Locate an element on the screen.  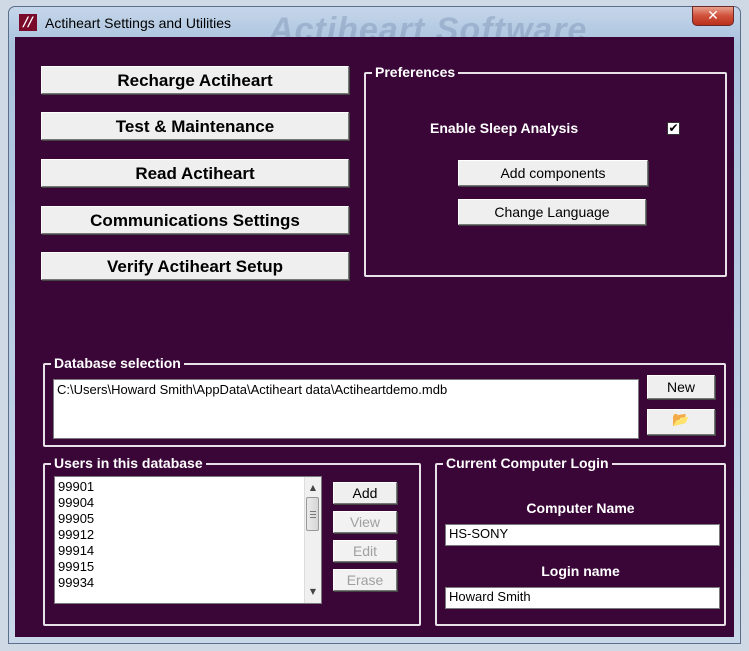
users-scrollbar: ▲ ▼ is located at coordinates (312, 540).